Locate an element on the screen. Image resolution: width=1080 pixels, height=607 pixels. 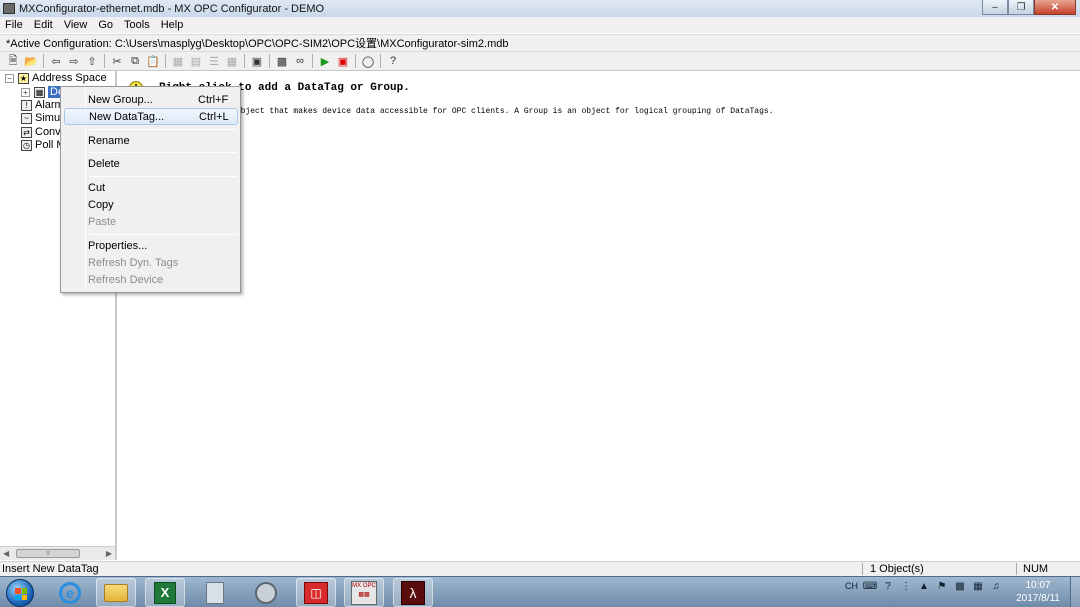
mx-opc-icon-label: MX OPC is located at coordinates (364, 585).